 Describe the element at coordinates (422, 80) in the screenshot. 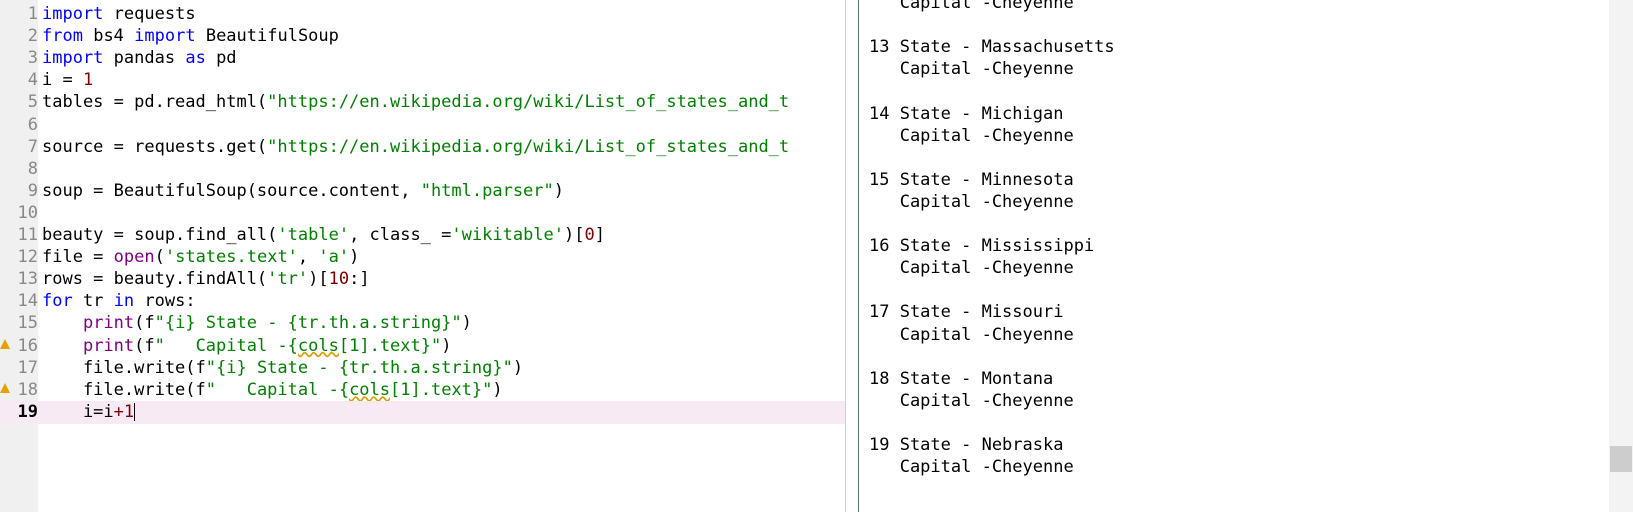

I see `code-line: 4i = 1` at that location.